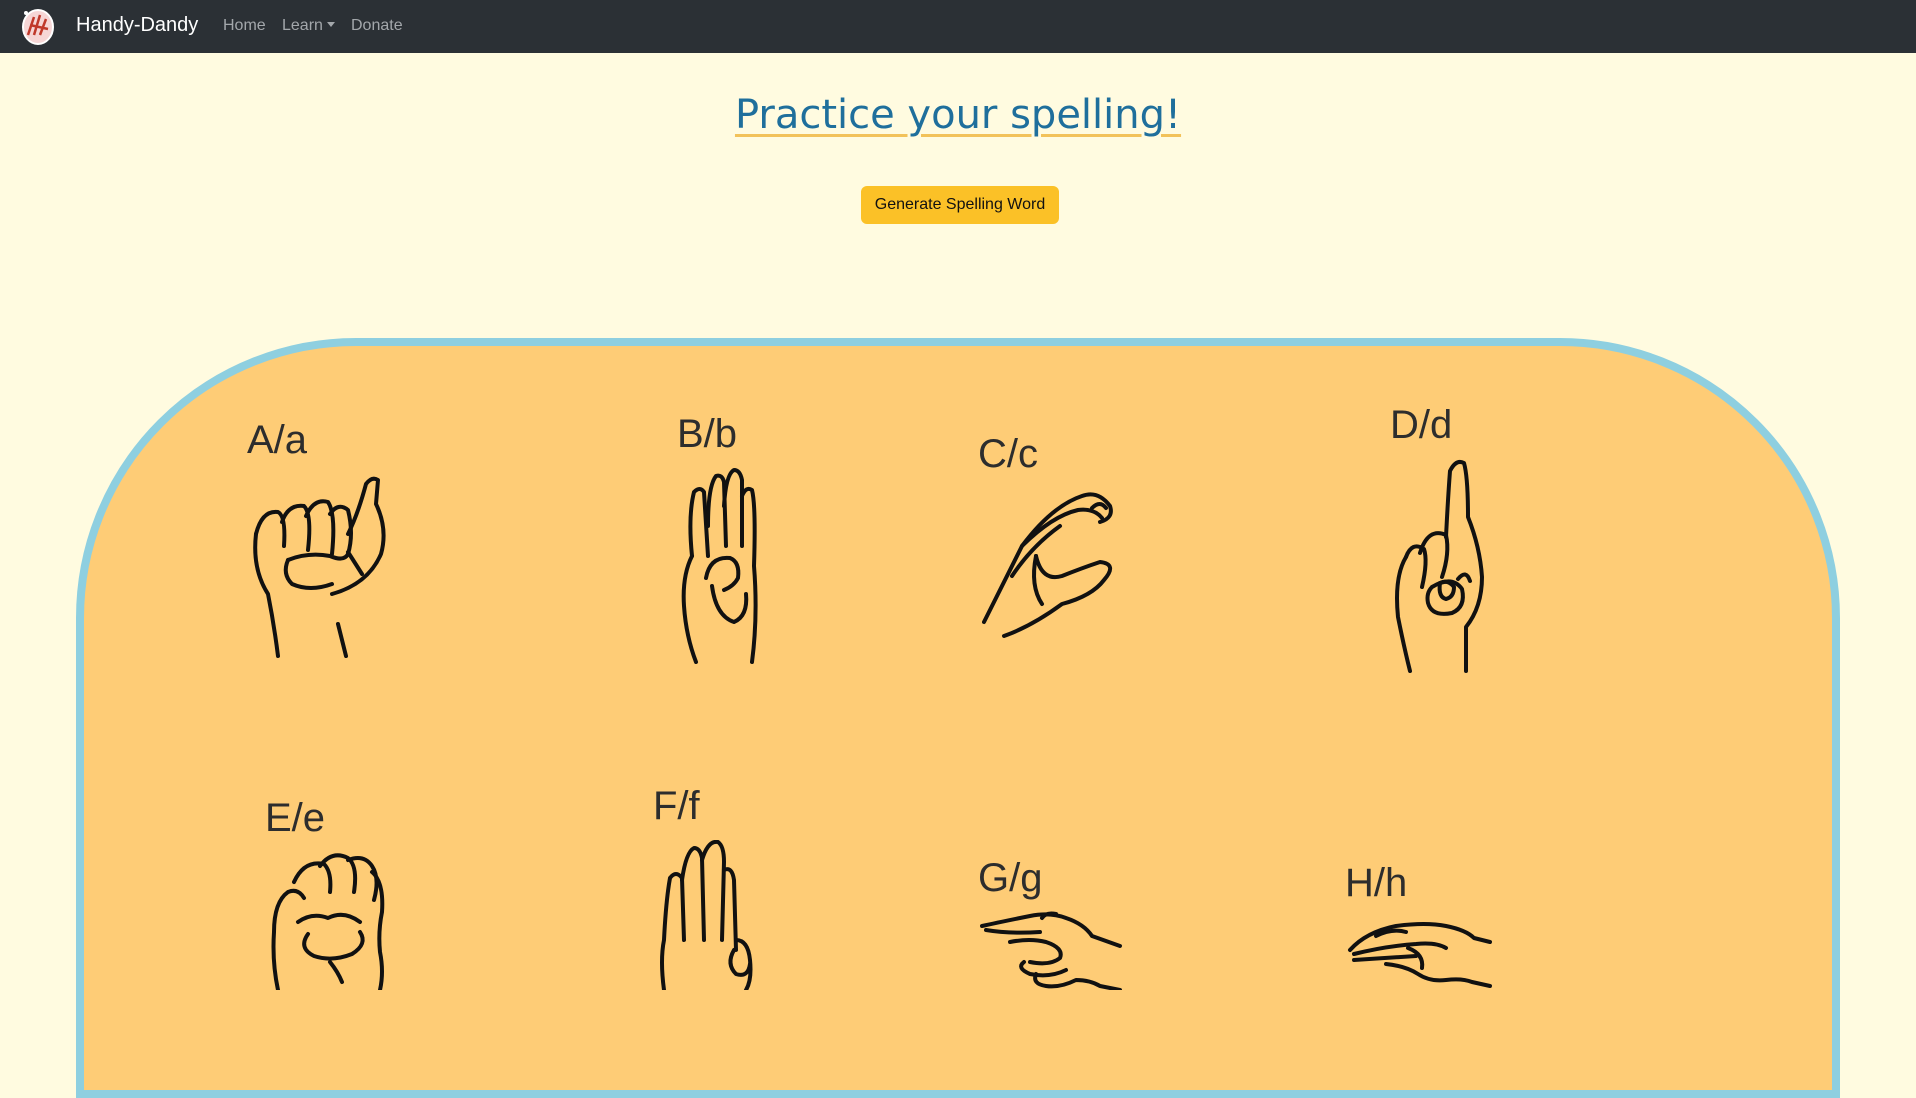 The width and height of the screenshot is (1916, 1098). Describe the element at coordinates (330, 922) in the screenshot. I see `asl-e-hand-icon` at that location.